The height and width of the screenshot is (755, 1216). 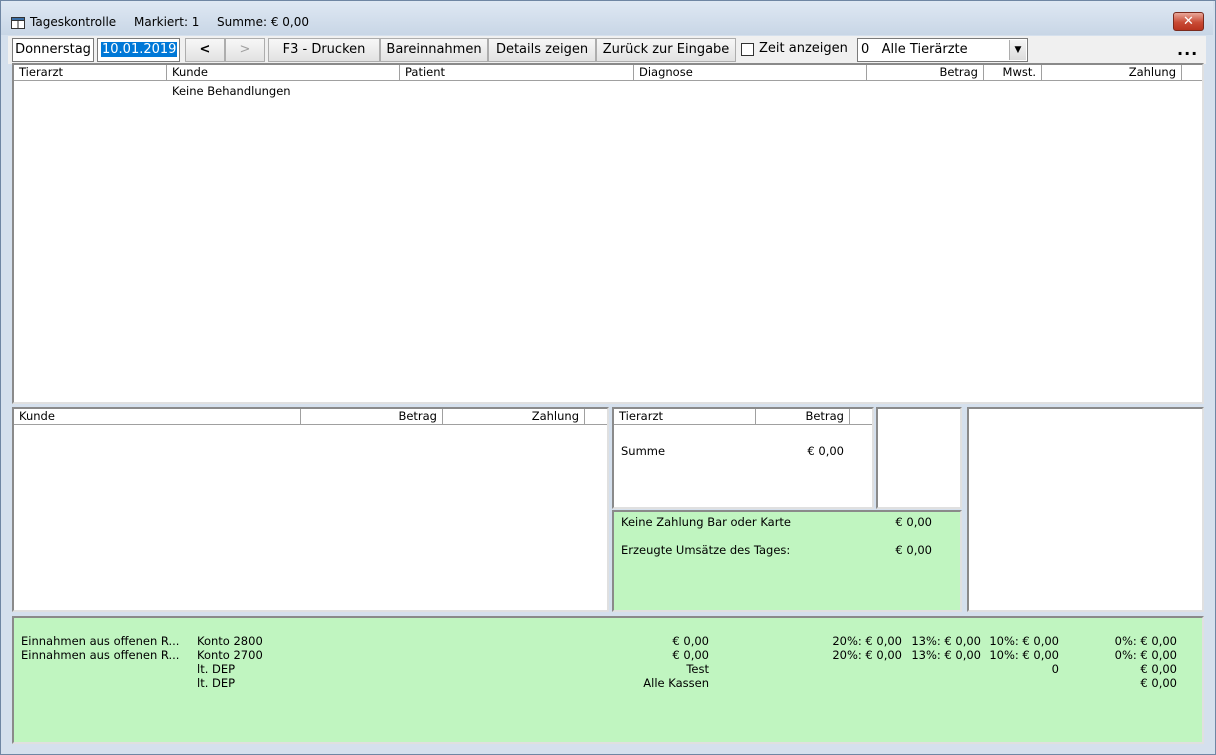 I want to click on window-title: Tageskontrolle, so click(x=73, y=22).